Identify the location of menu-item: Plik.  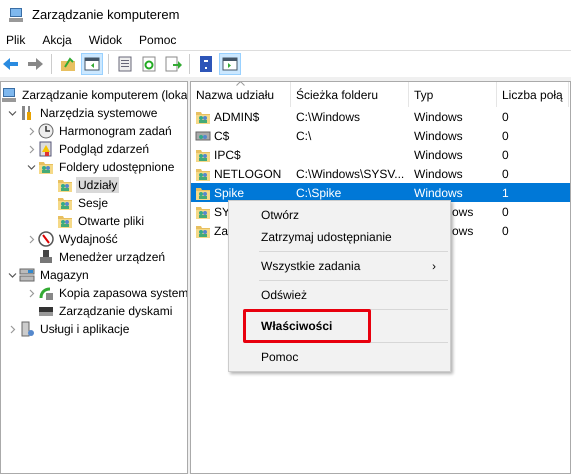
(16, 40).